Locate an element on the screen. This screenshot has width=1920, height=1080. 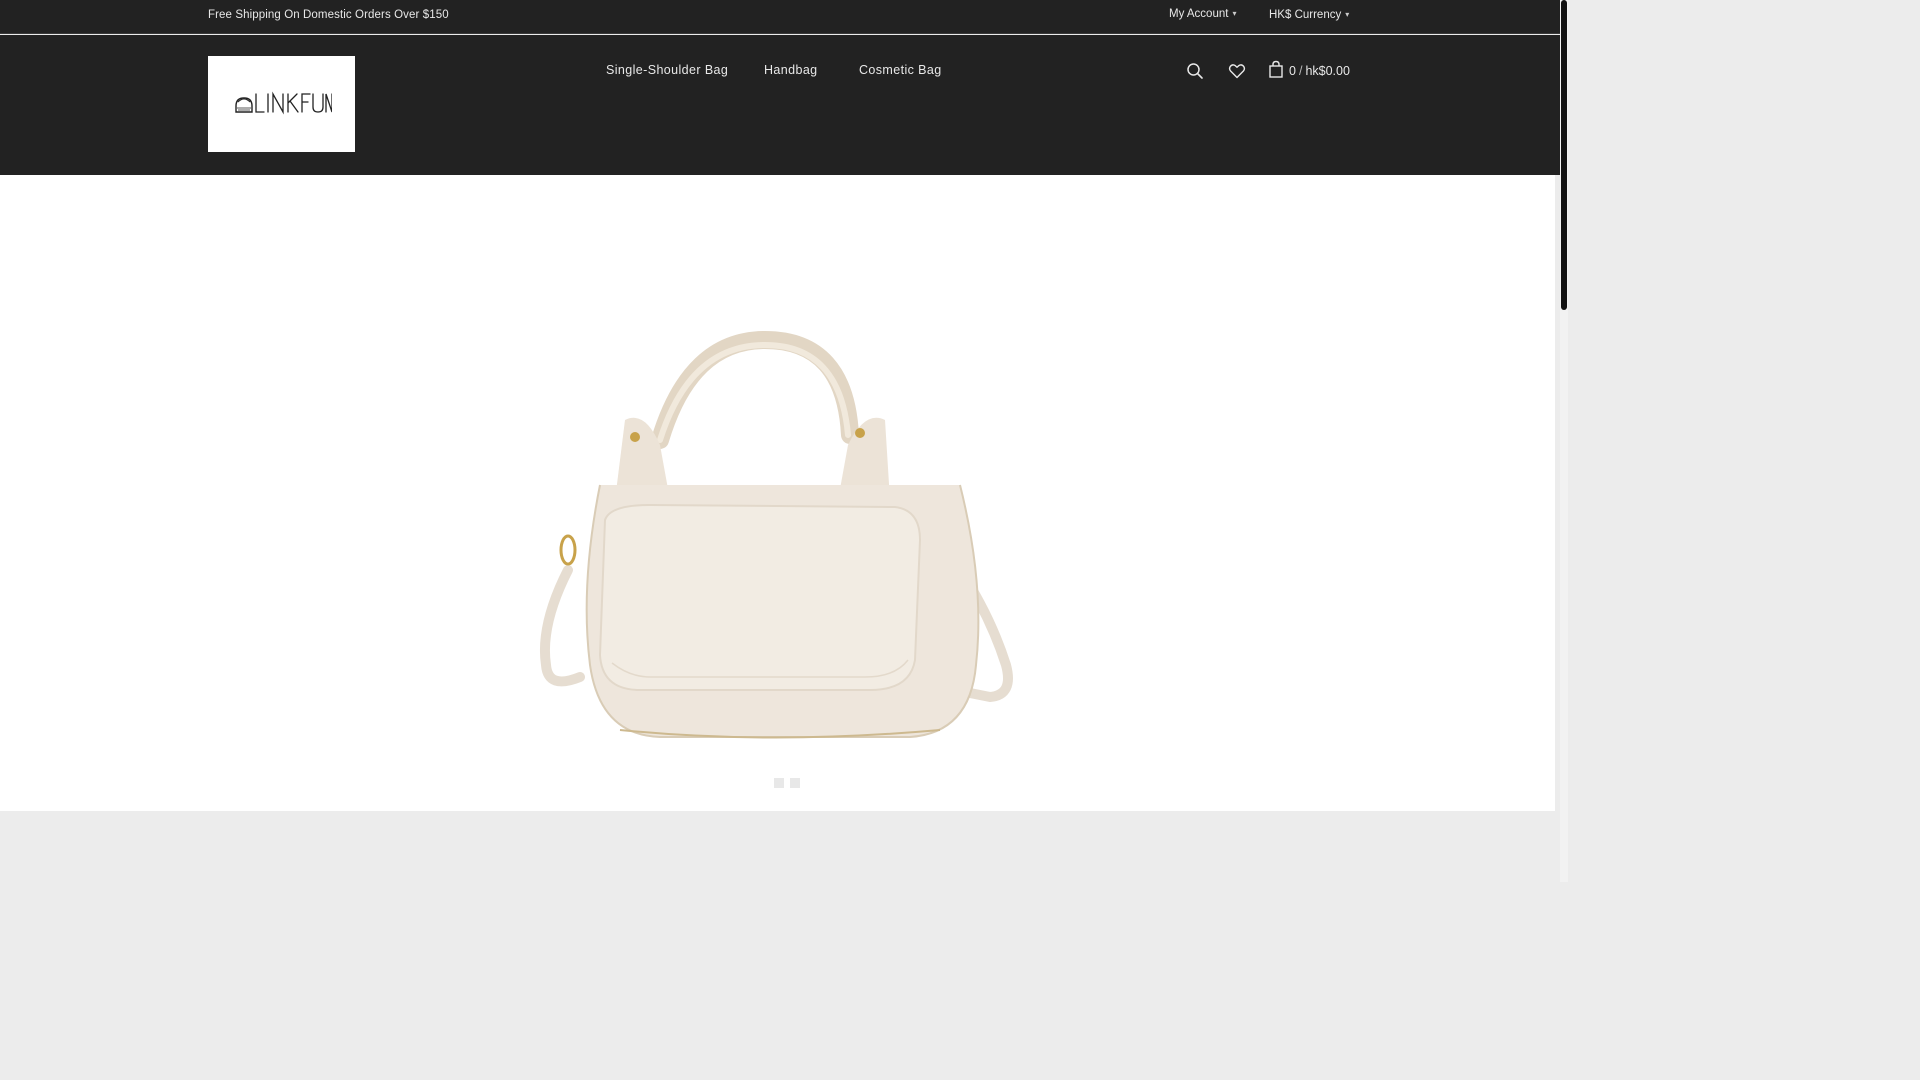
currency-label: HK$ Currency is located at coordinates (1305, 15).